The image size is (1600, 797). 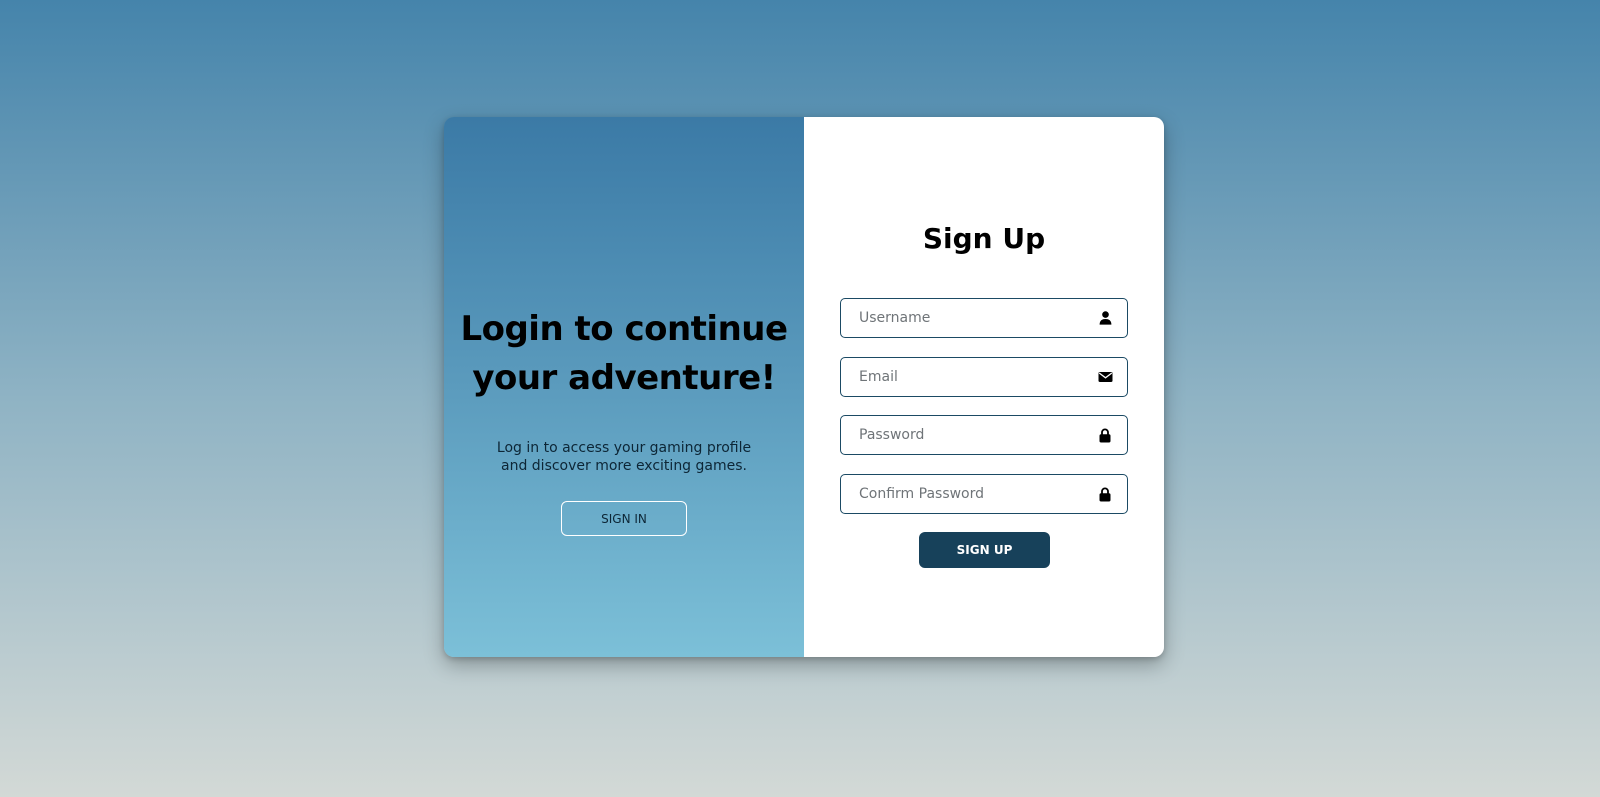 What do you see at coordinates (984, 238) in the screenshot?
I see `signup-title: Sign Up` at bounding box center [984, 238].